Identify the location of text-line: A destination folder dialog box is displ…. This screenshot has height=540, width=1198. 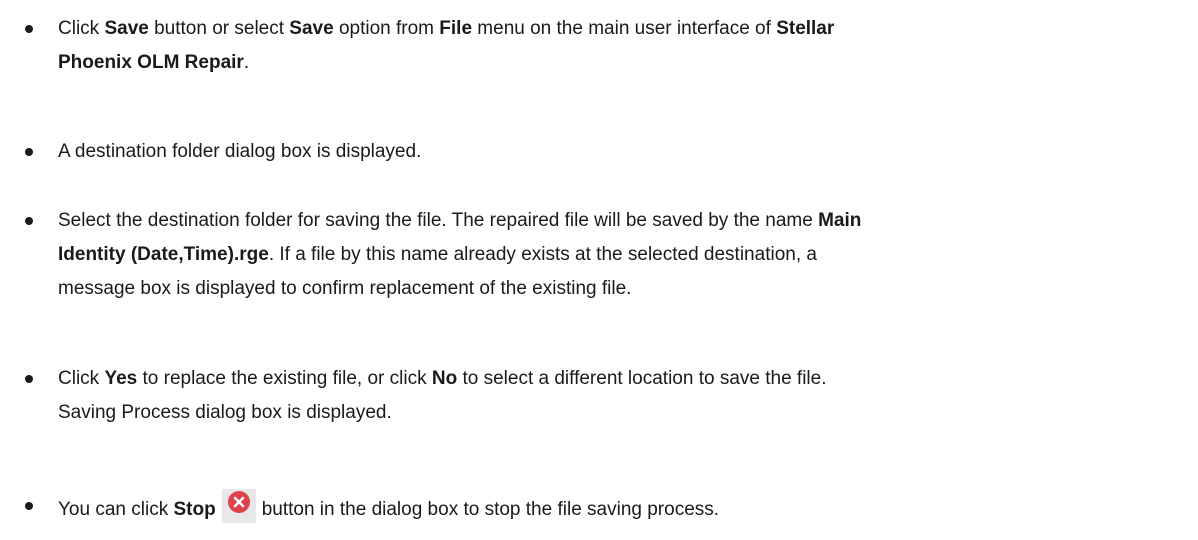
(240, 151).